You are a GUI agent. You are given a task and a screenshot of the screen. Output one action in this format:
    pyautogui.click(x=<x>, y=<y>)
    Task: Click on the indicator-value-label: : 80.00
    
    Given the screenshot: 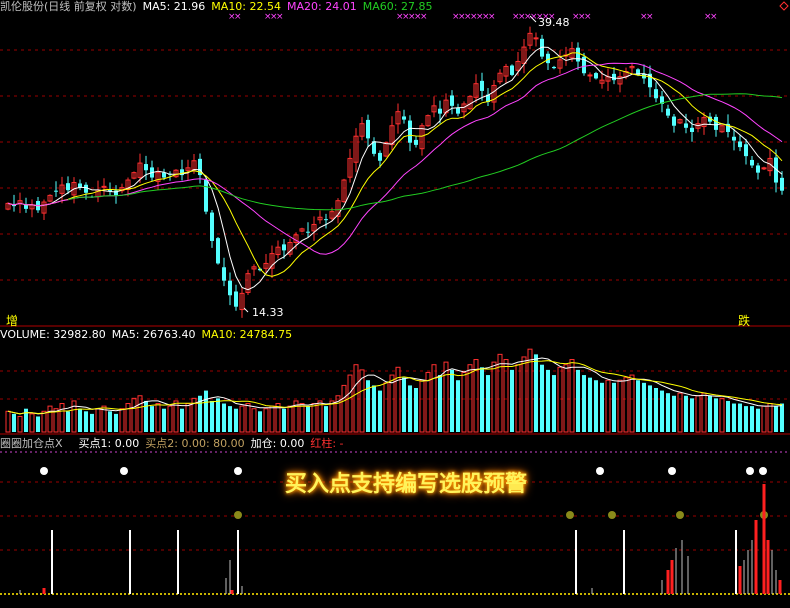 What is the action you would take?
    pyautogui.click(x=225, y=443)
    